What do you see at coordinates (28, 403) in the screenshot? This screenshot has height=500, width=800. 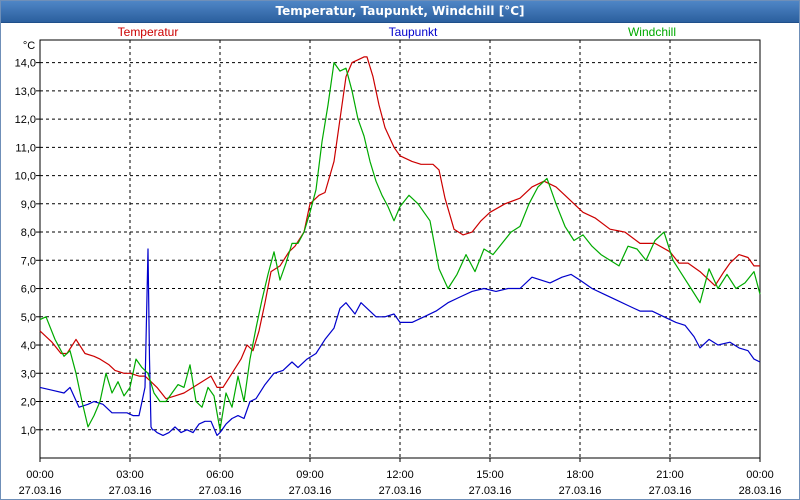 I see `y-tick-label: 2,0` at bounding box center [28, 403].